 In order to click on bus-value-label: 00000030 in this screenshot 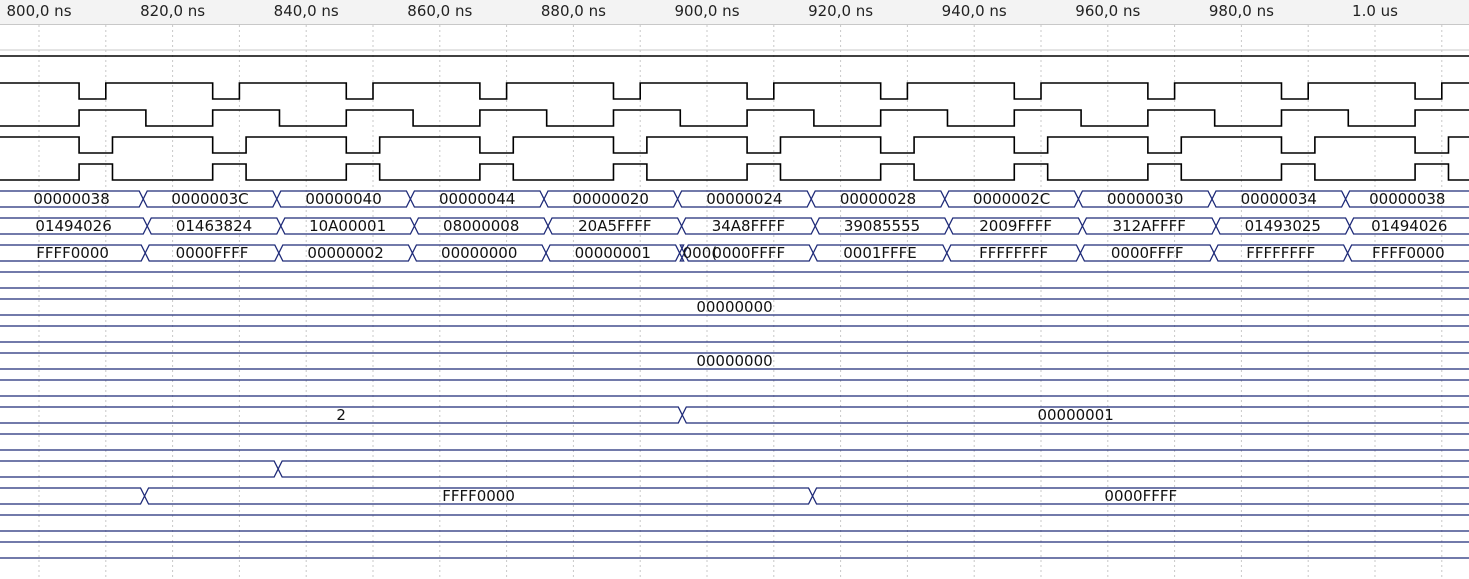, I will do `click(1145, 199)`.